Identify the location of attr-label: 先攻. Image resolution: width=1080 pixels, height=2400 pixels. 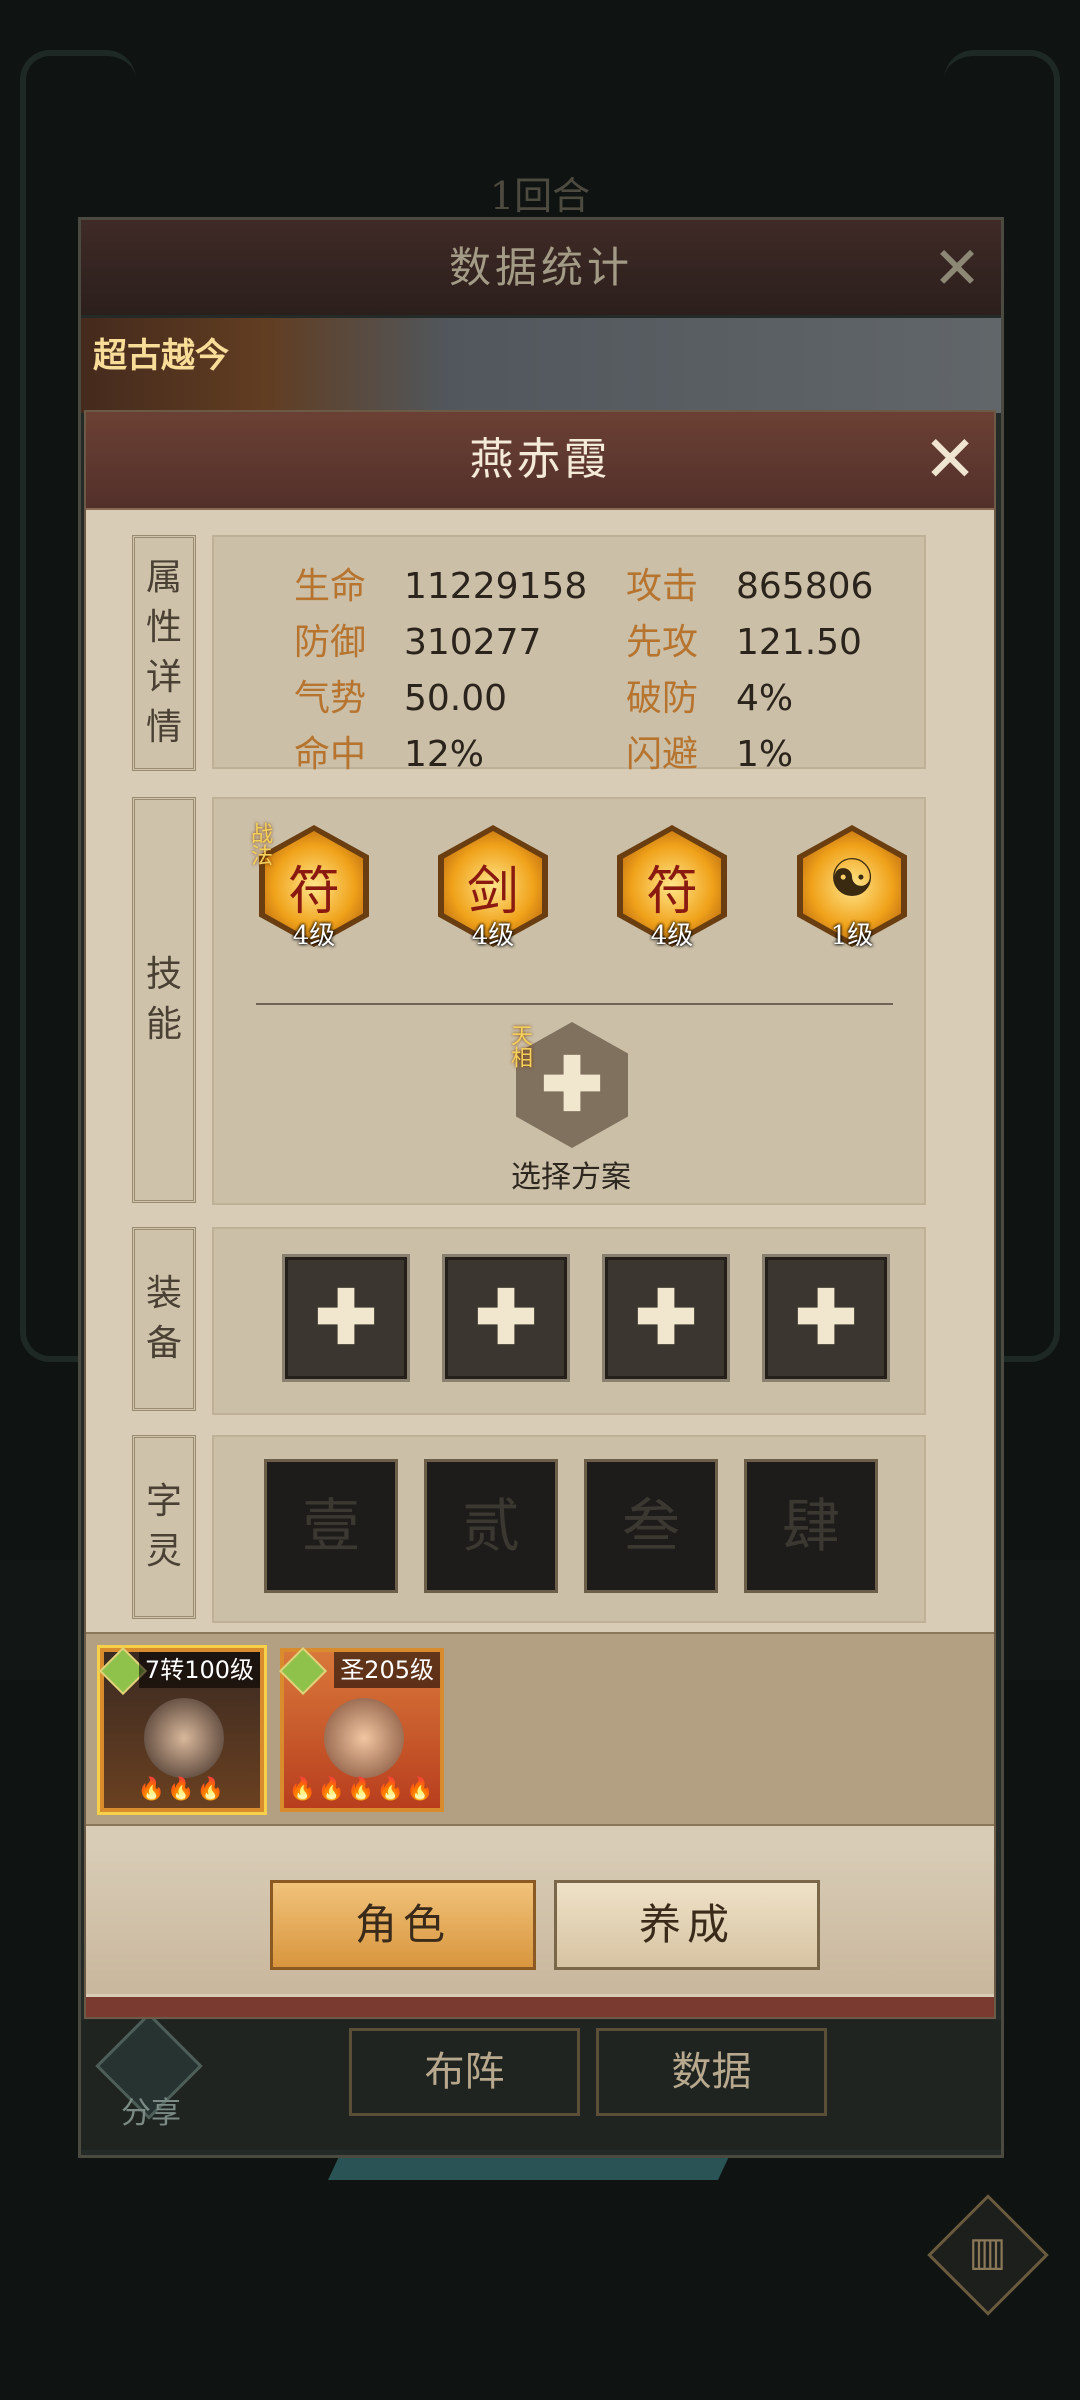
(662, 642).